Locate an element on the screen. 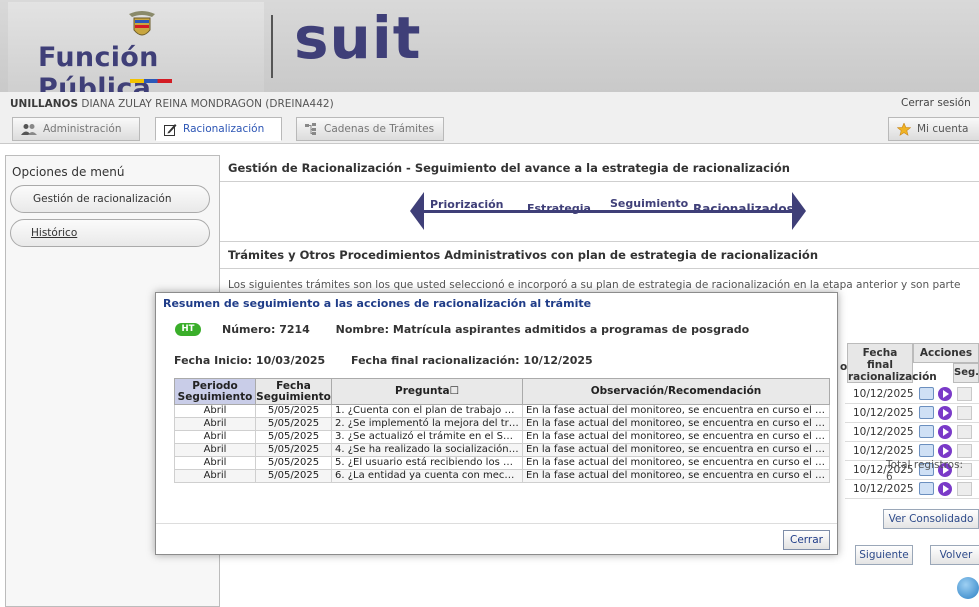 This screenshot has height=607, width=979. ht-badge: HT is located at coordinates (188, 329).